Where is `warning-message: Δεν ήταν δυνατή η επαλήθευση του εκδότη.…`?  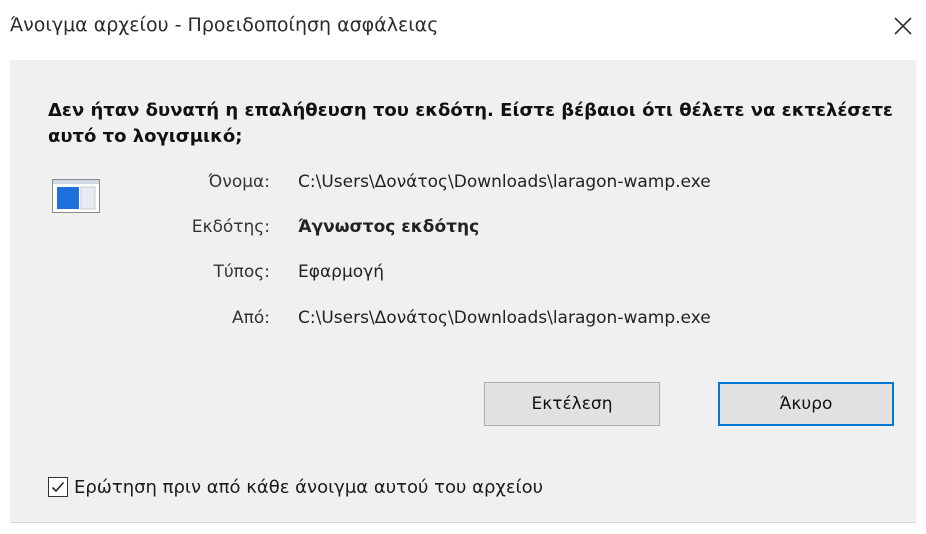 warning-message: Δεν ήταν δυνατή η επαλήθευση του εκδότη.… is located at coordinates (470, 123).